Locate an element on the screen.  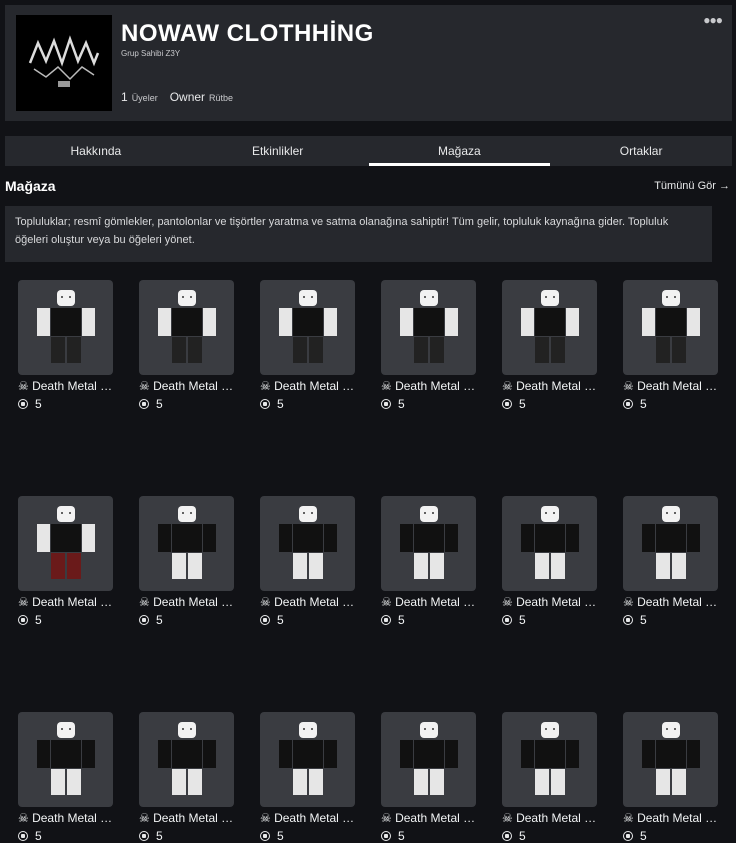
tab-store: Mağaza is located at coordinates (459, 151).